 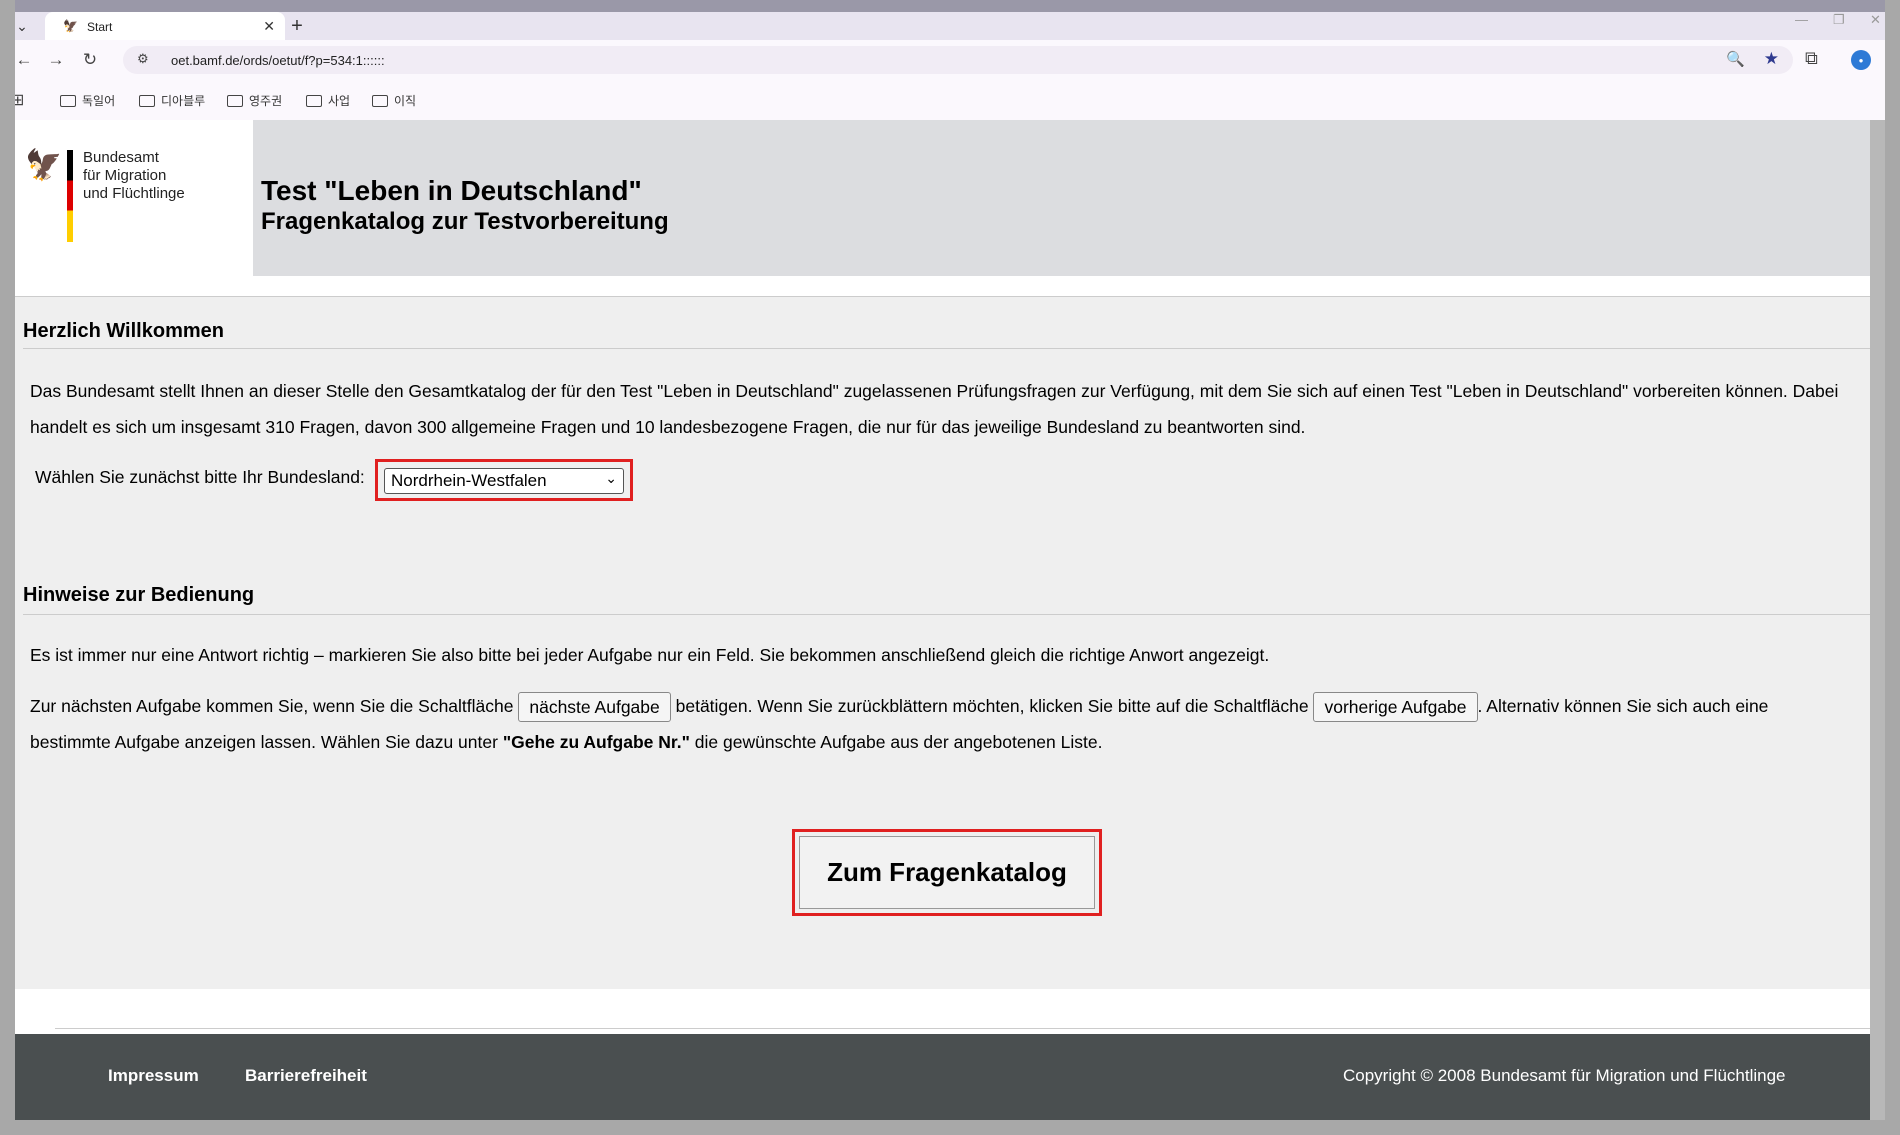 What do you see at coordinates (123, 331) in the screenshot?
I see `welcome-heading: Herzlich Willkommen` at bounding box center [123, 331].